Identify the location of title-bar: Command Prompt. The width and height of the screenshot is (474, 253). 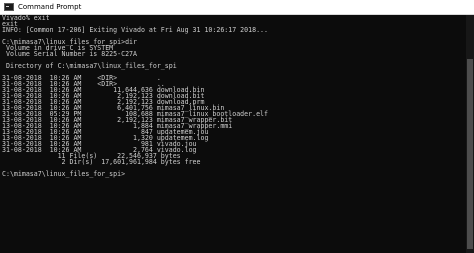
(237, 7).